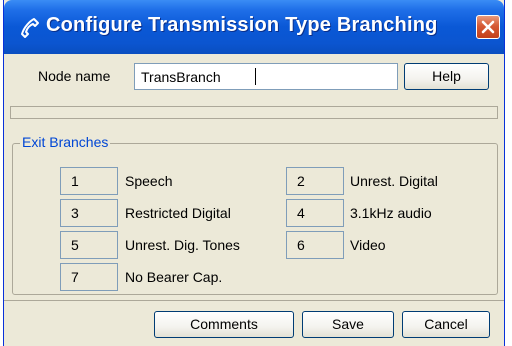 This screenshot has height=346, width=512. I want to click on branch-number-box: 6, so click(315, 245).